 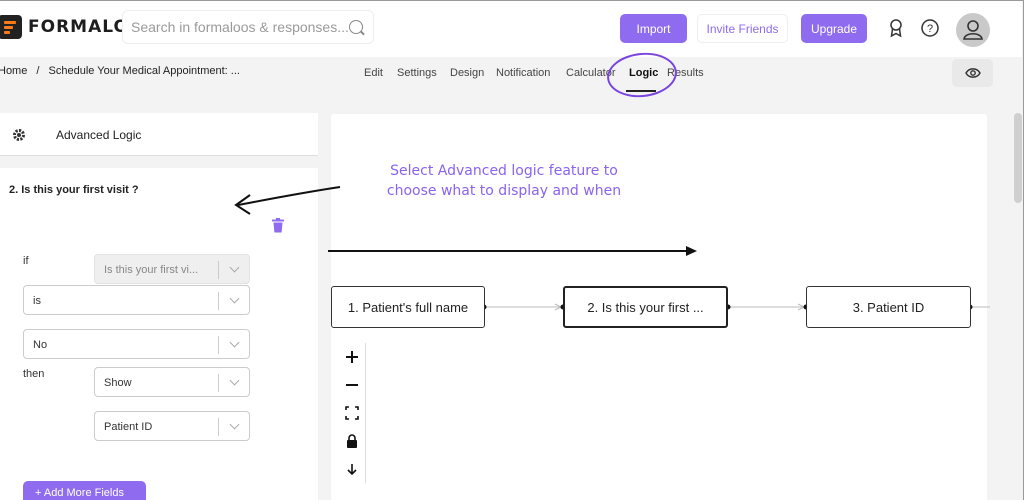 I want to click on flow-node-patient-id: 3. Patient ID, so click(x=888, y=307).